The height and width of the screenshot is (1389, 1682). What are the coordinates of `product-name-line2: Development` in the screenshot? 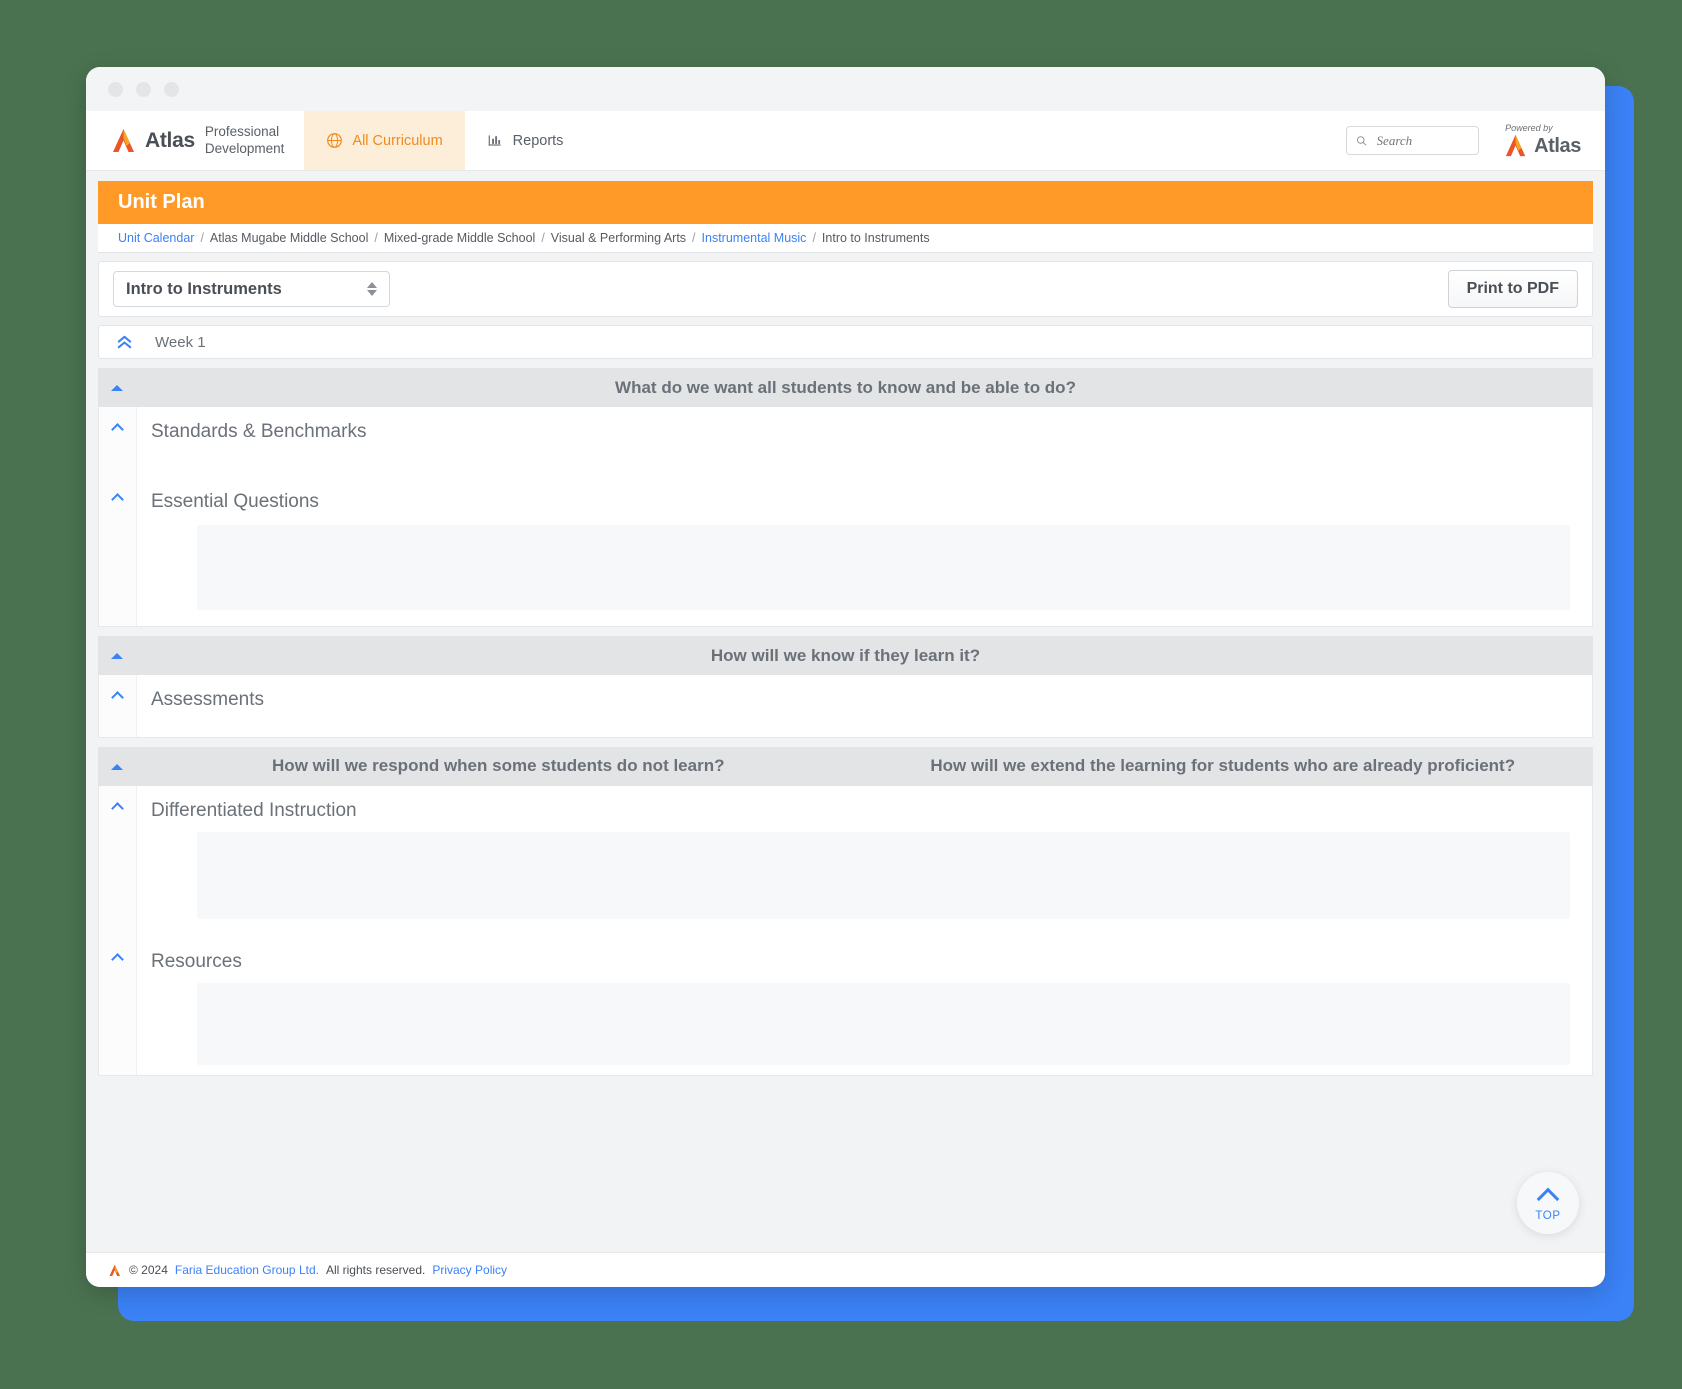 It's located at (244, 148).